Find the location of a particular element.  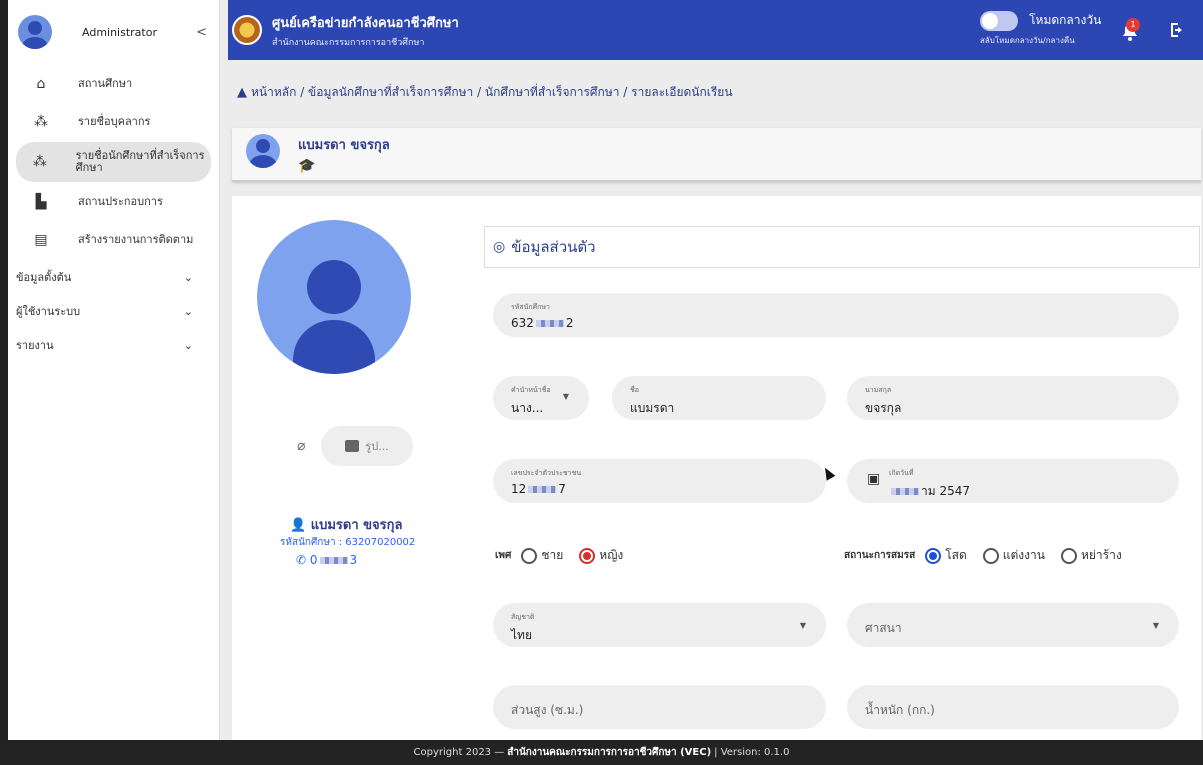

first-name-field: ชื่อ แบมรดา is located at coordinates (719, 398).